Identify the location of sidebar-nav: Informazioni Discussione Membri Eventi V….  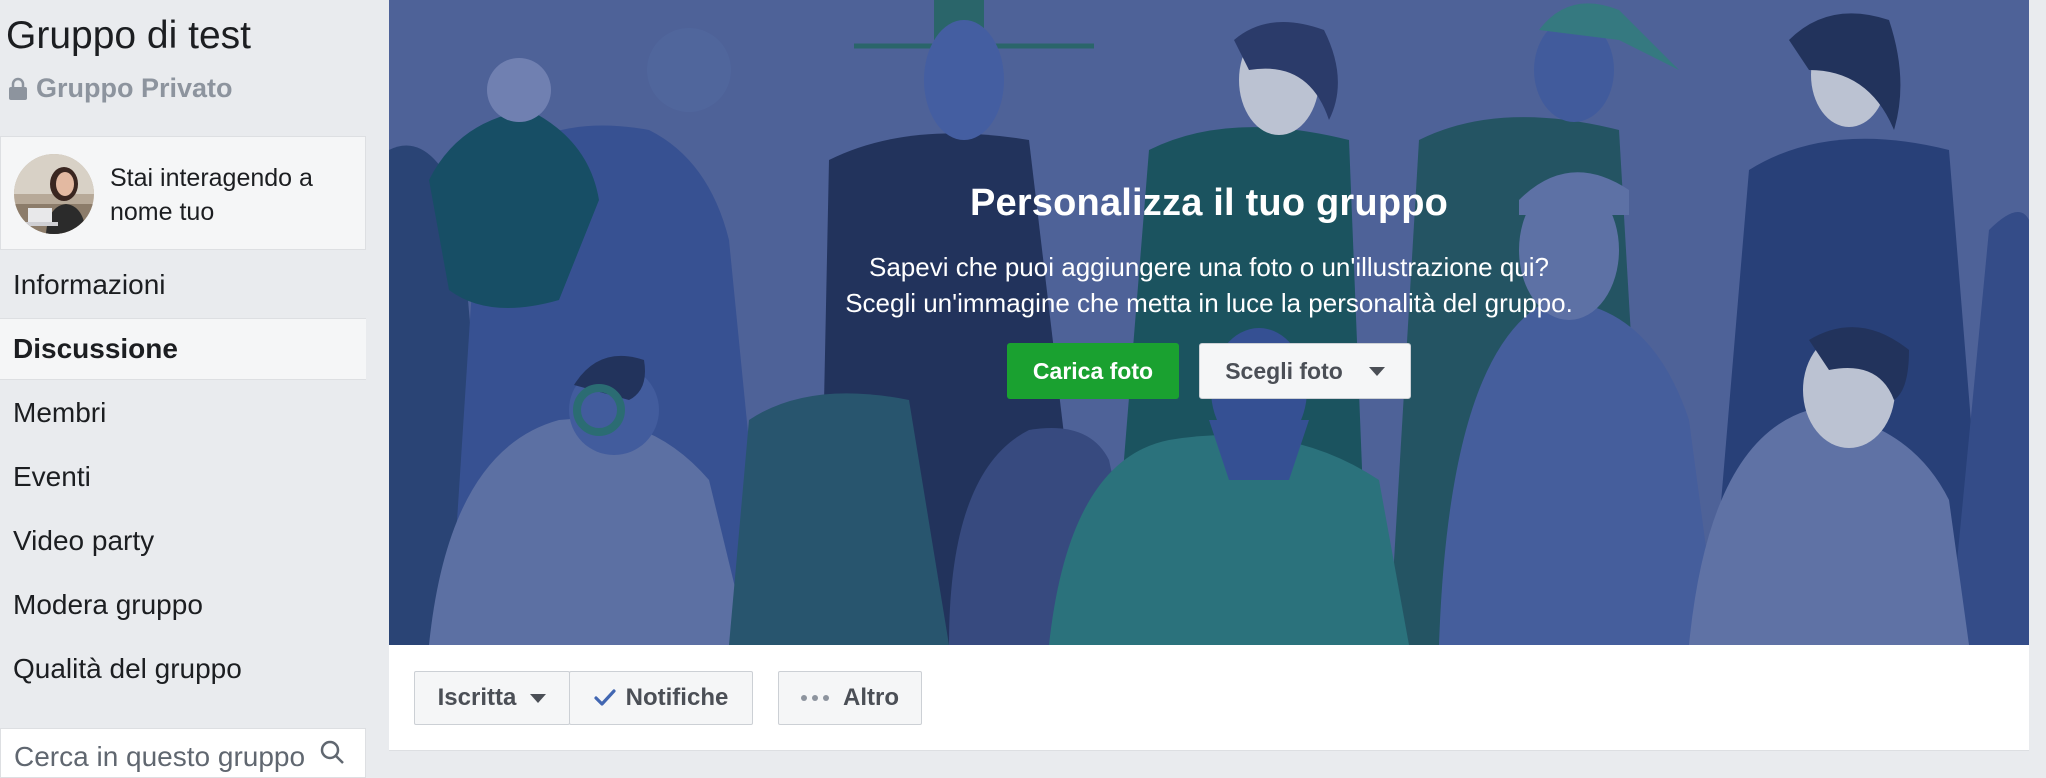
(184, 478).